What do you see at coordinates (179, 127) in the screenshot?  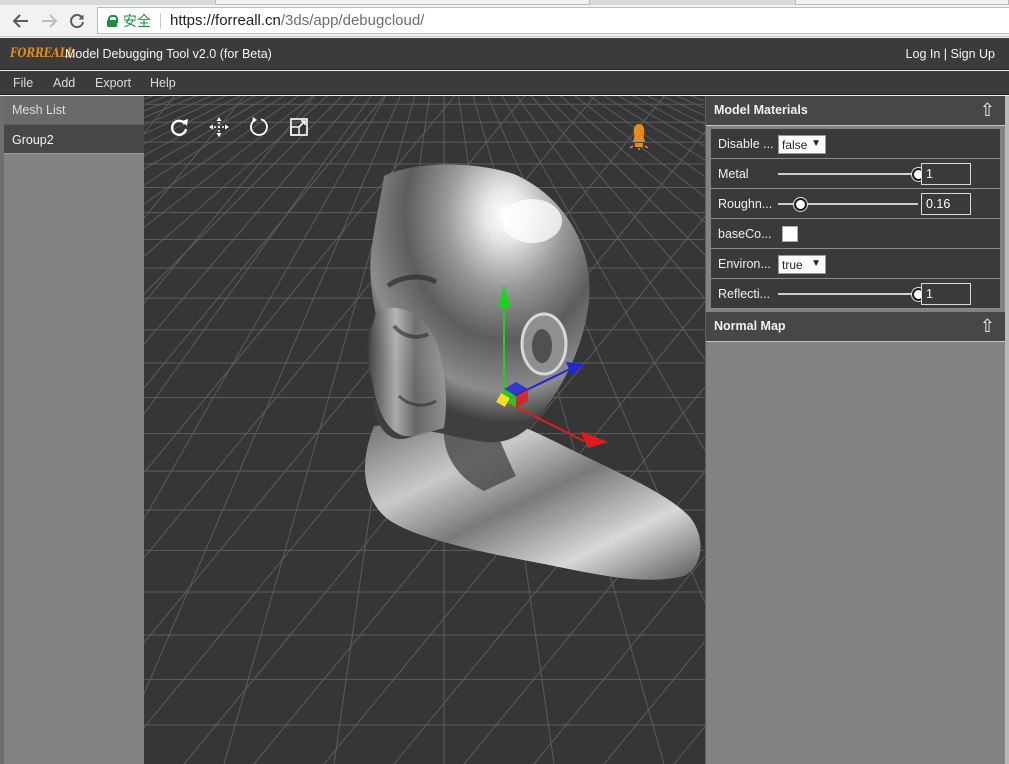 I see `rotate-icon` at bounding box center [179, 127].